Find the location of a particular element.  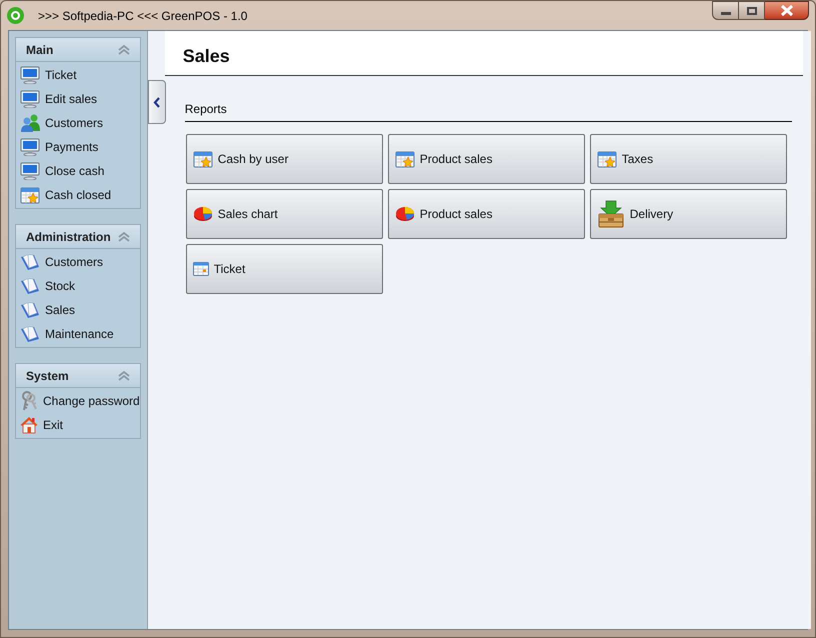

close-button is located at coordinates (787, 10).